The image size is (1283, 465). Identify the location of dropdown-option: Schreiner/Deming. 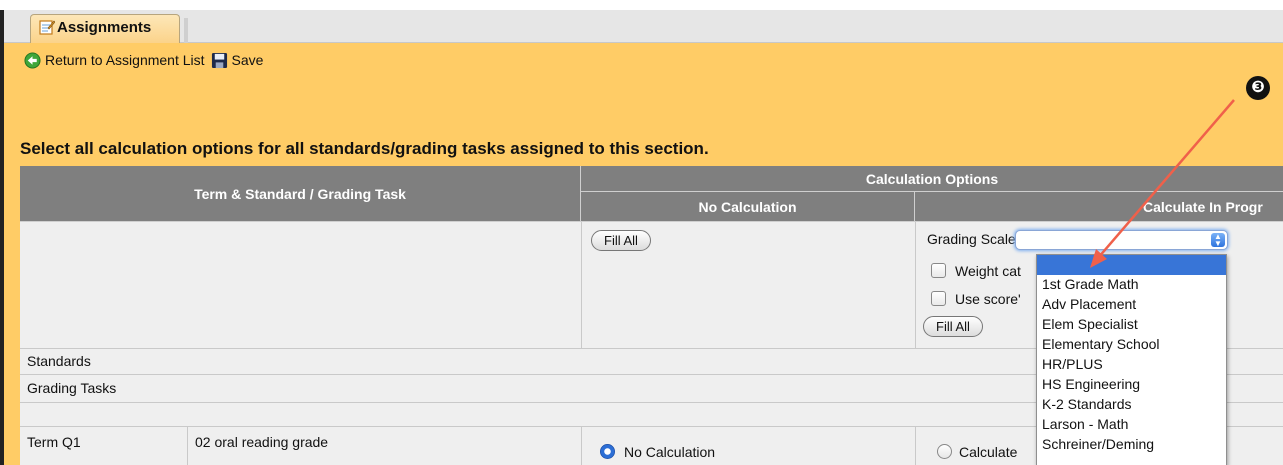
(1131, 445).